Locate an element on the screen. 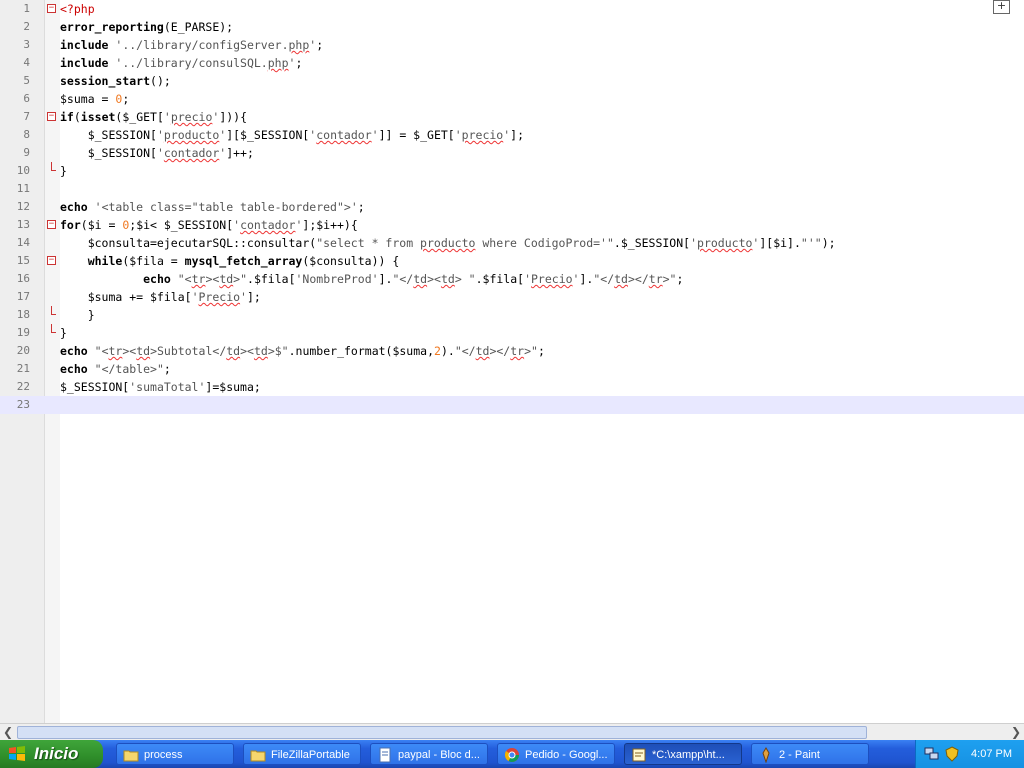 The image size is (1024, 768). code-token: = is located at coordinates (105, 99).